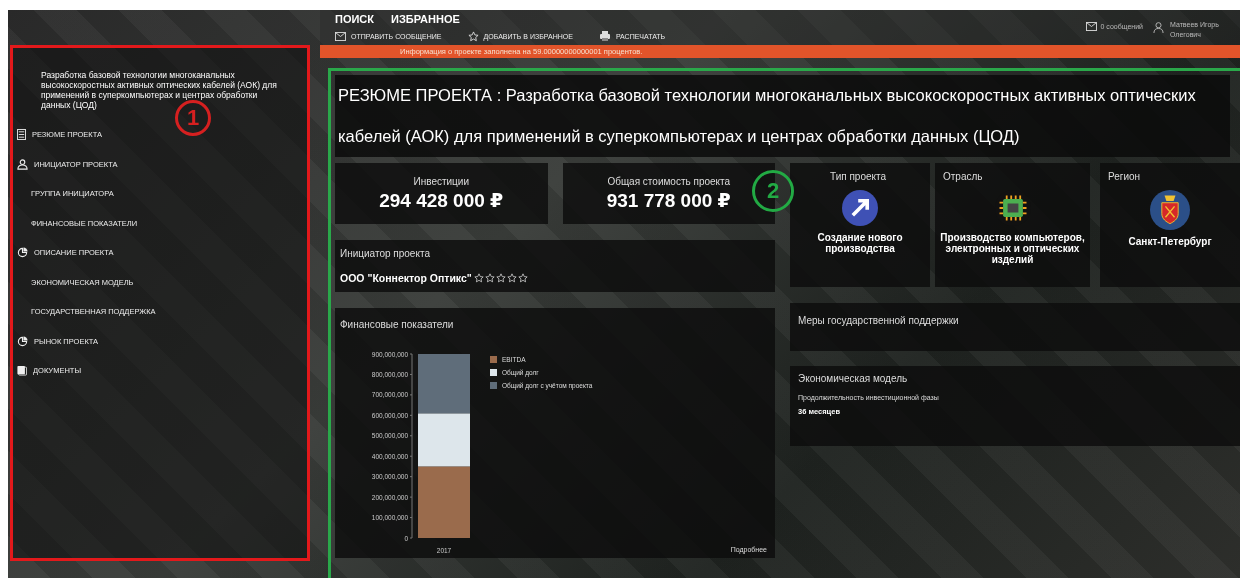  What do you see at coordinates (385, 253) in the screenshot?
I see `card-title: Инициатор проекта` at bounding box center [385, 253].